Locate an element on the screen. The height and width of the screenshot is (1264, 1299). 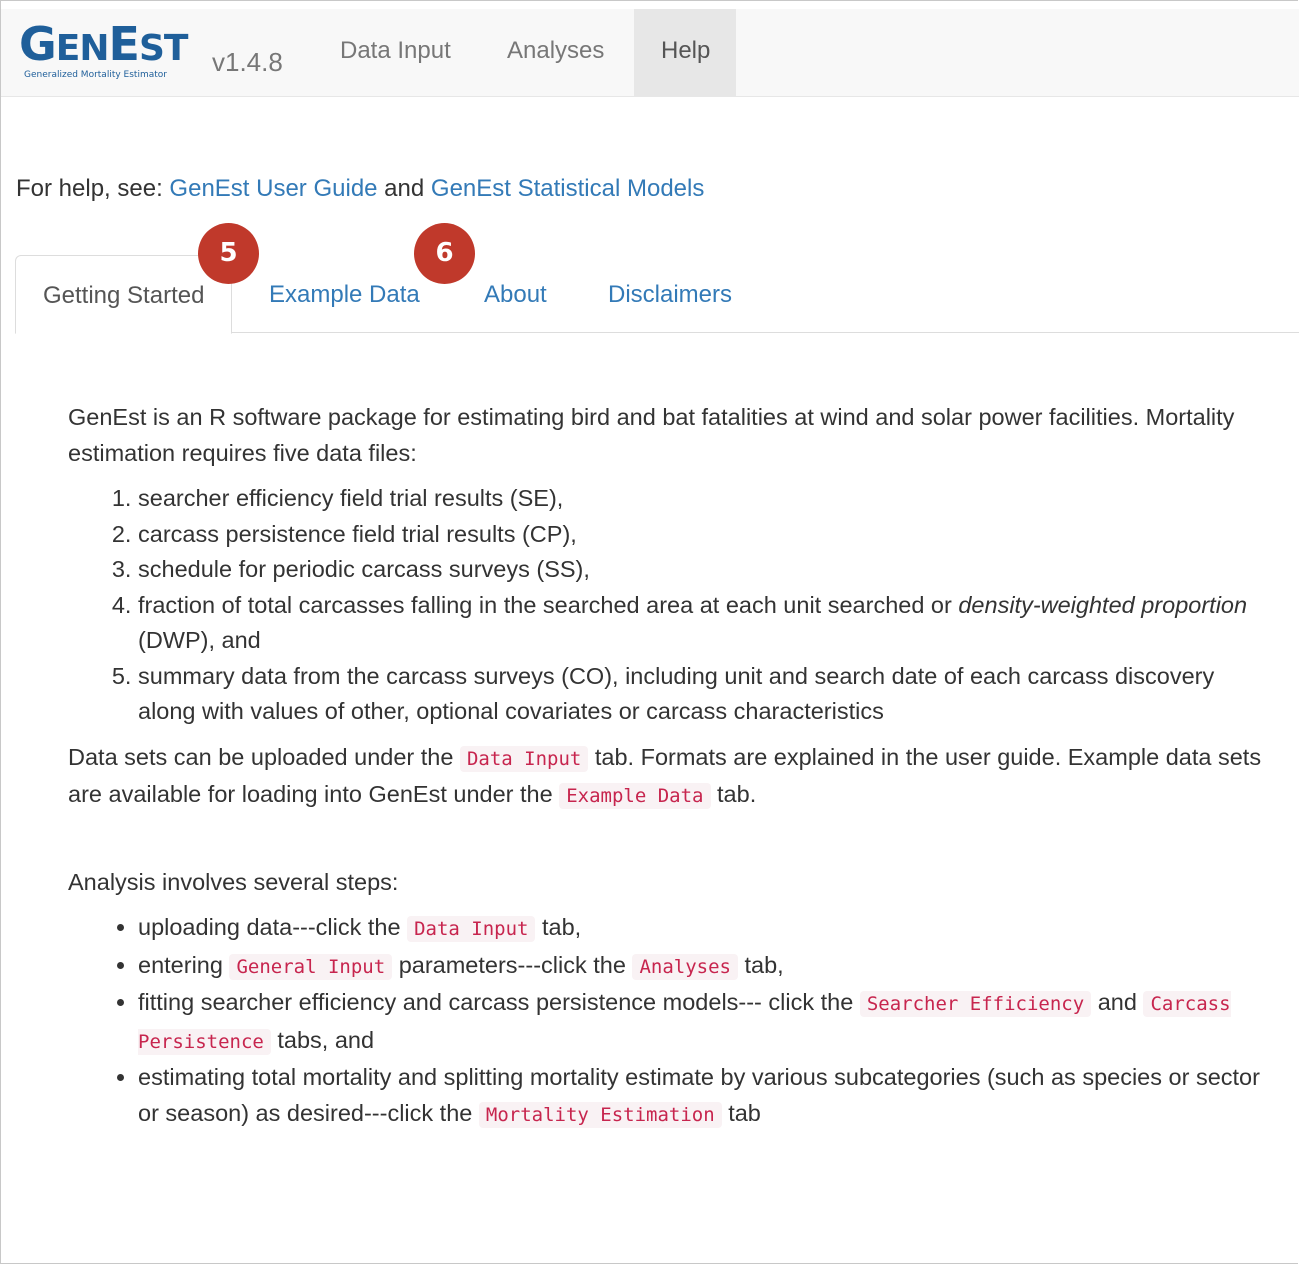
nav-help: Help is located at coordinates (685, 52).